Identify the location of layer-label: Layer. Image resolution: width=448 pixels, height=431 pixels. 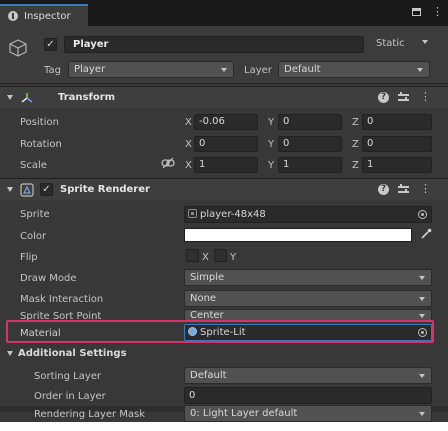
(258, 70).